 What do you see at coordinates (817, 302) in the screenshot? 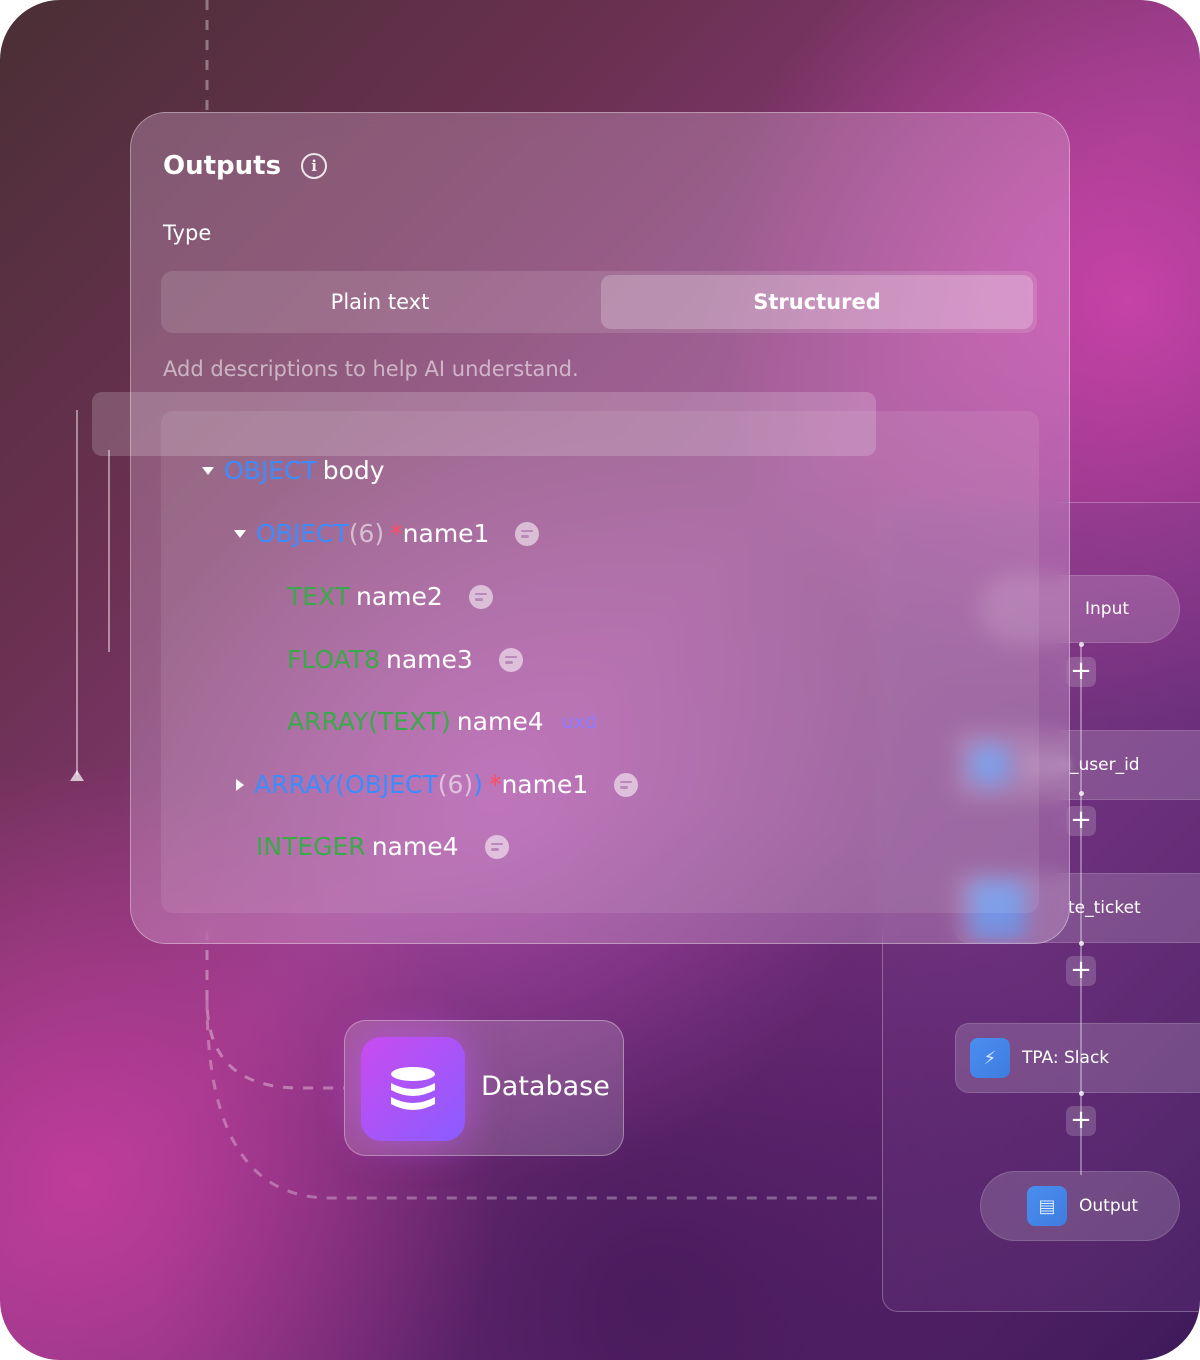
I see `type-option-structured: Structured` at bounding box center [817, 302].